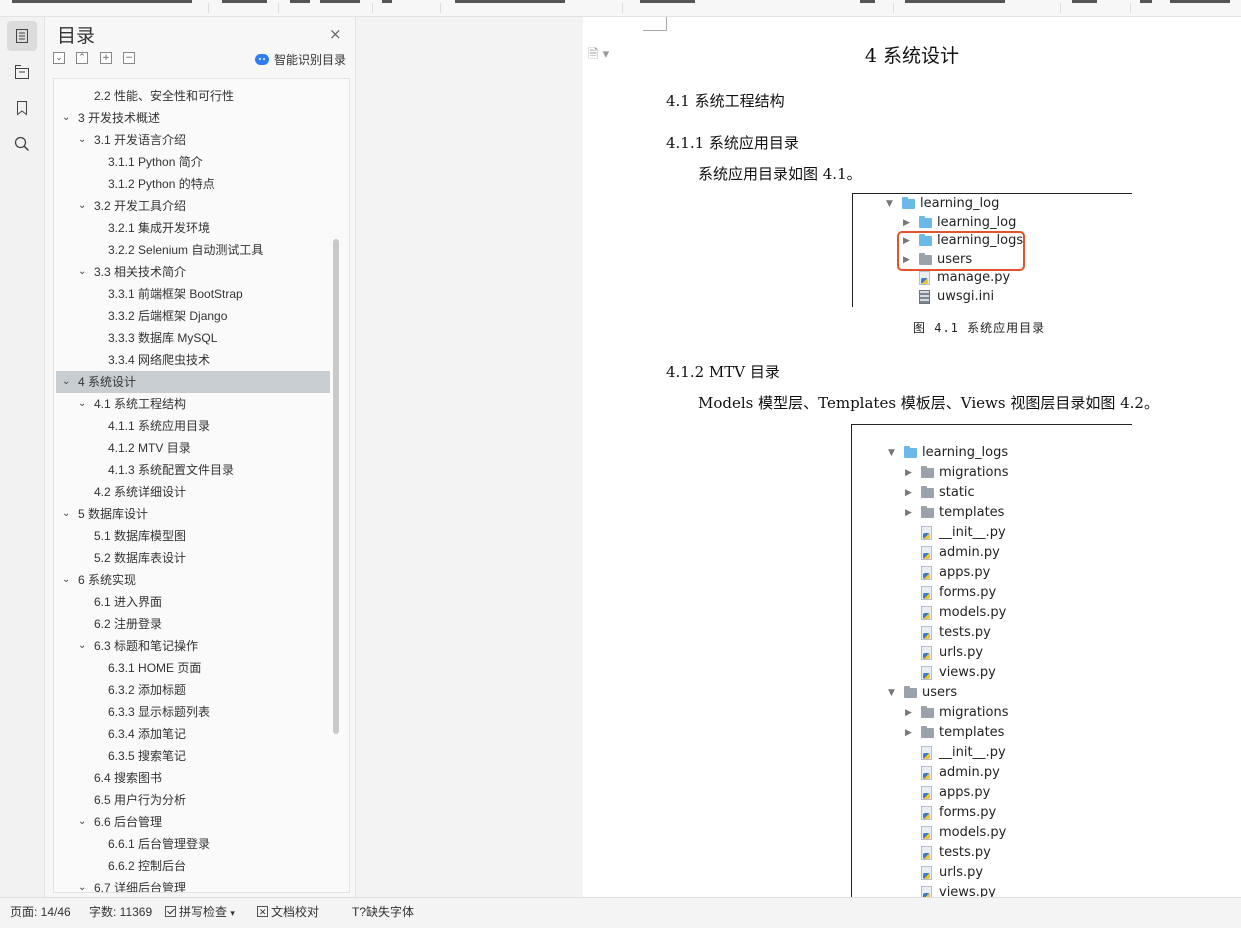 Image resolution: width=1241 pixels, height=928 pixels. Describe the element at coordinates (193, 646) in the screenshot. I see `toc-item: ⌄ 6.3 标题和笔记操作` at that location.